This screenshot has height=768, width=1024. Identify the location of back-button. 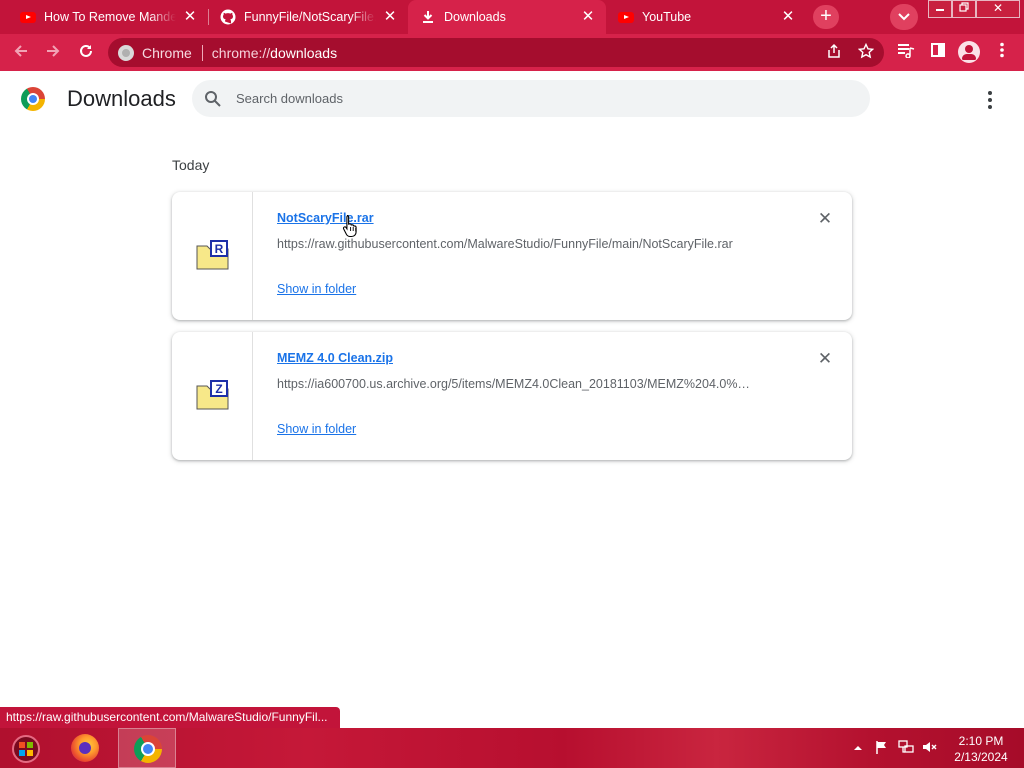
(21, 53).